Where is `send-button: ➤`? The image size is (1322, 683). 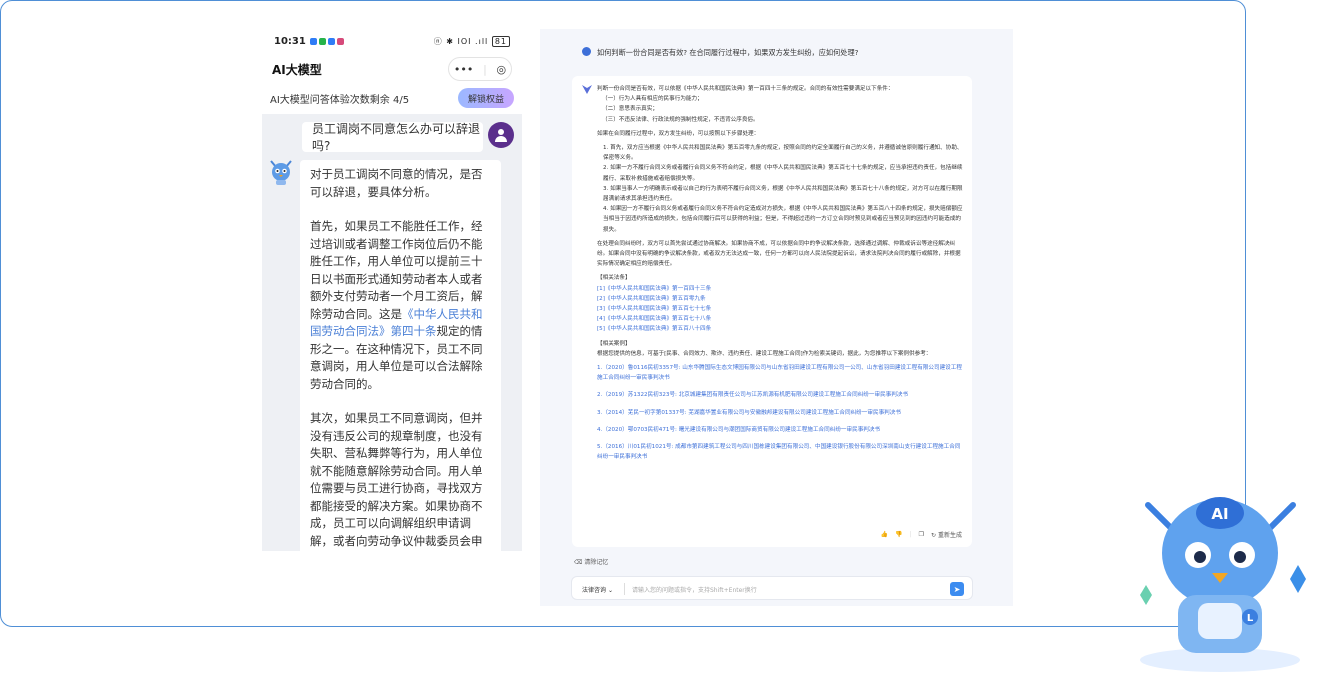
send-button: ➤ is located at coordinates (957, 589).